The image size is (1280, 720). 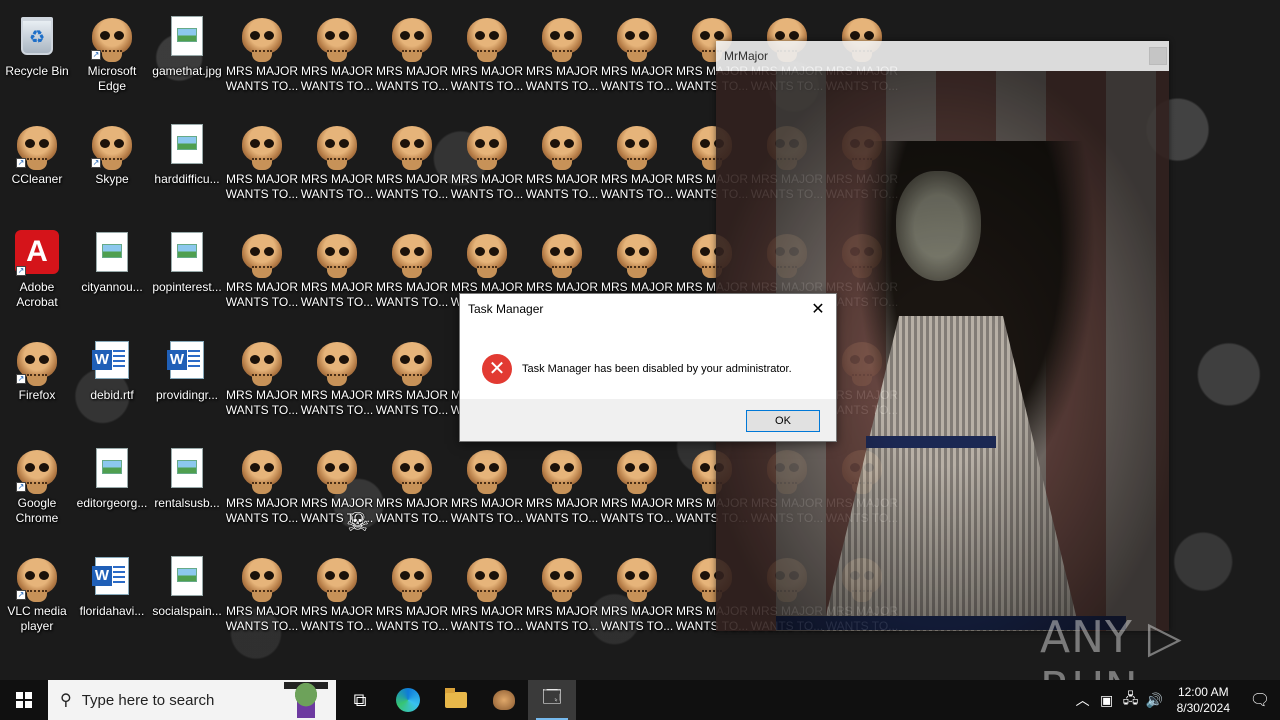 What do you see at coordinates (112, 380) in the screenshot?
I see `desktop-icon: Wdebid.rtf` at bounding box center [112, 380].